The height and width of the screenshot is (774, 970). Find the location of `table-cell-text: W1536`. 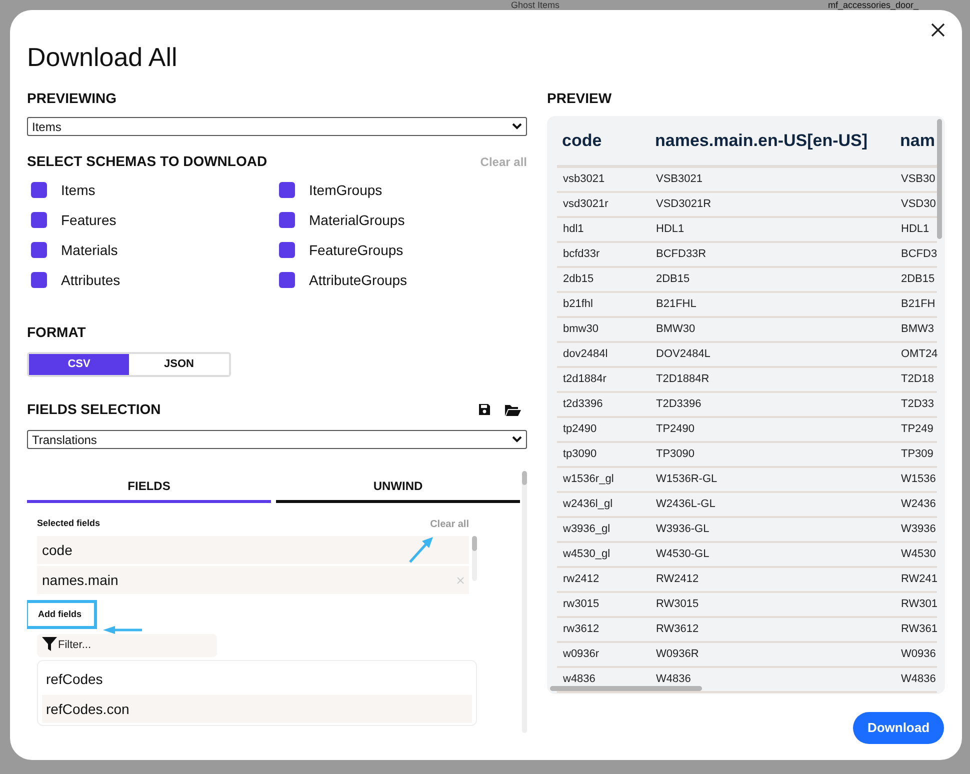

table-cell-text: W1536 is located at coordinates (917, 480).